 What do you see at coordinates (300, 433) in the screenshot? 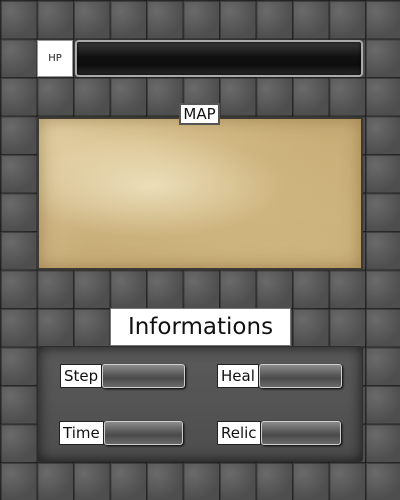
I see `stat-relic-bar` at bounding box center [300, 433].